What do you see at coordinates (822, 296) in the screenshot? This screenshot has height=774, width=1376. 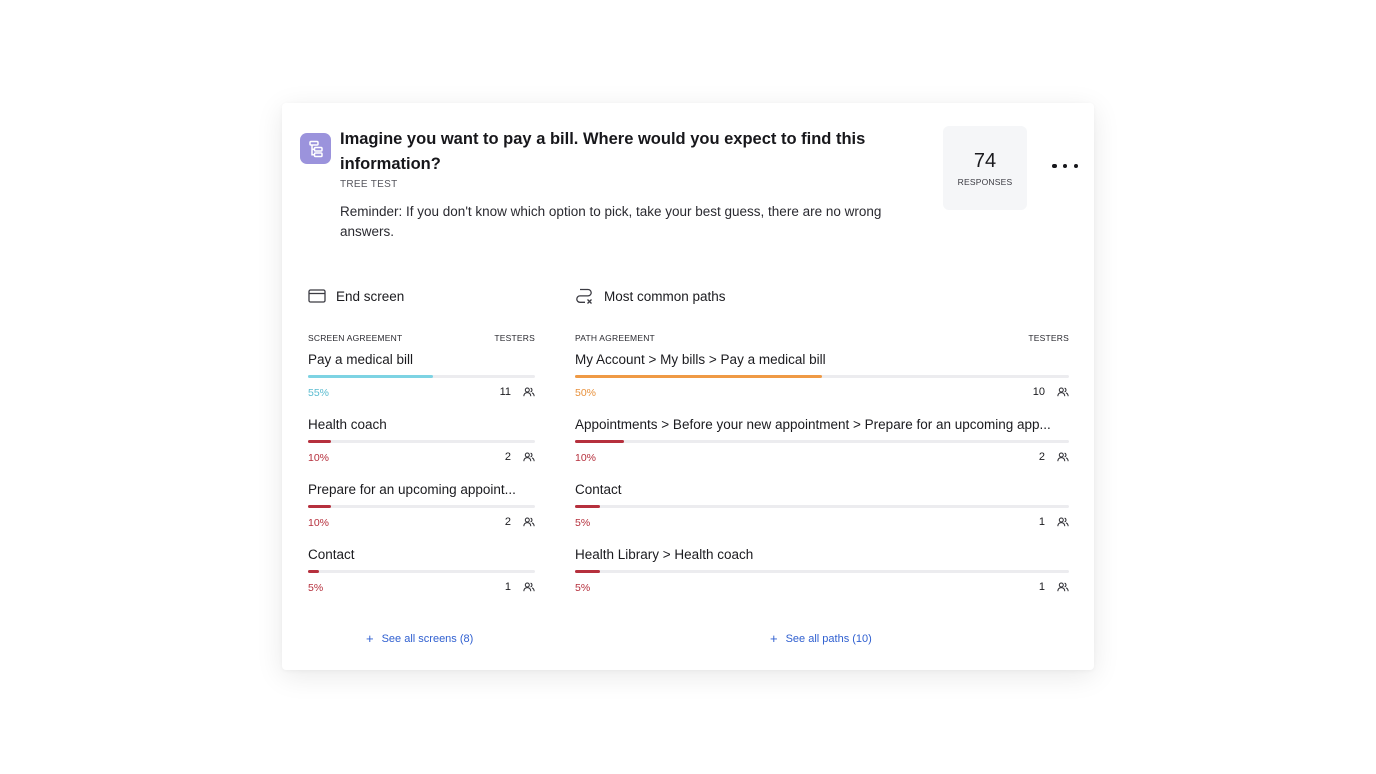 I see `common-paths-header: Most common paths` at bounding box center [822, 296].